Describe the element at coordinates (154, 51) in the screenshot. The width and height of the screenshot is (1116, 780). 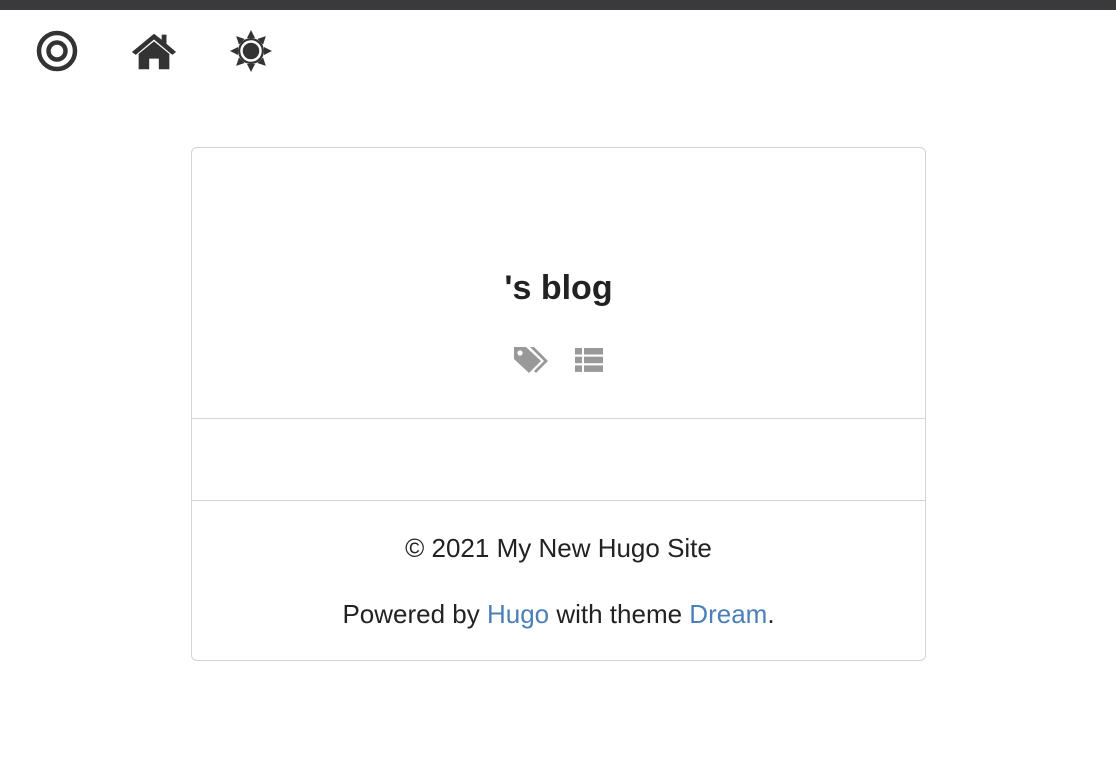
I see `home-icon` at that location.